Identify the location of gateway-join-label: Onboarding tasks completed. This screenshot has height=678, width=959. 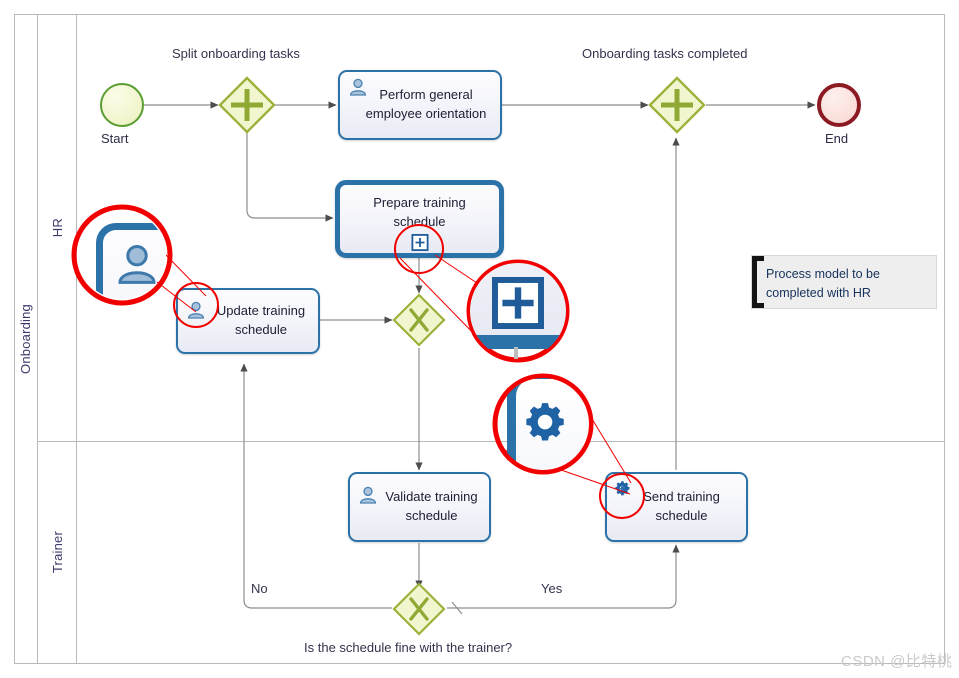
(665, 53).